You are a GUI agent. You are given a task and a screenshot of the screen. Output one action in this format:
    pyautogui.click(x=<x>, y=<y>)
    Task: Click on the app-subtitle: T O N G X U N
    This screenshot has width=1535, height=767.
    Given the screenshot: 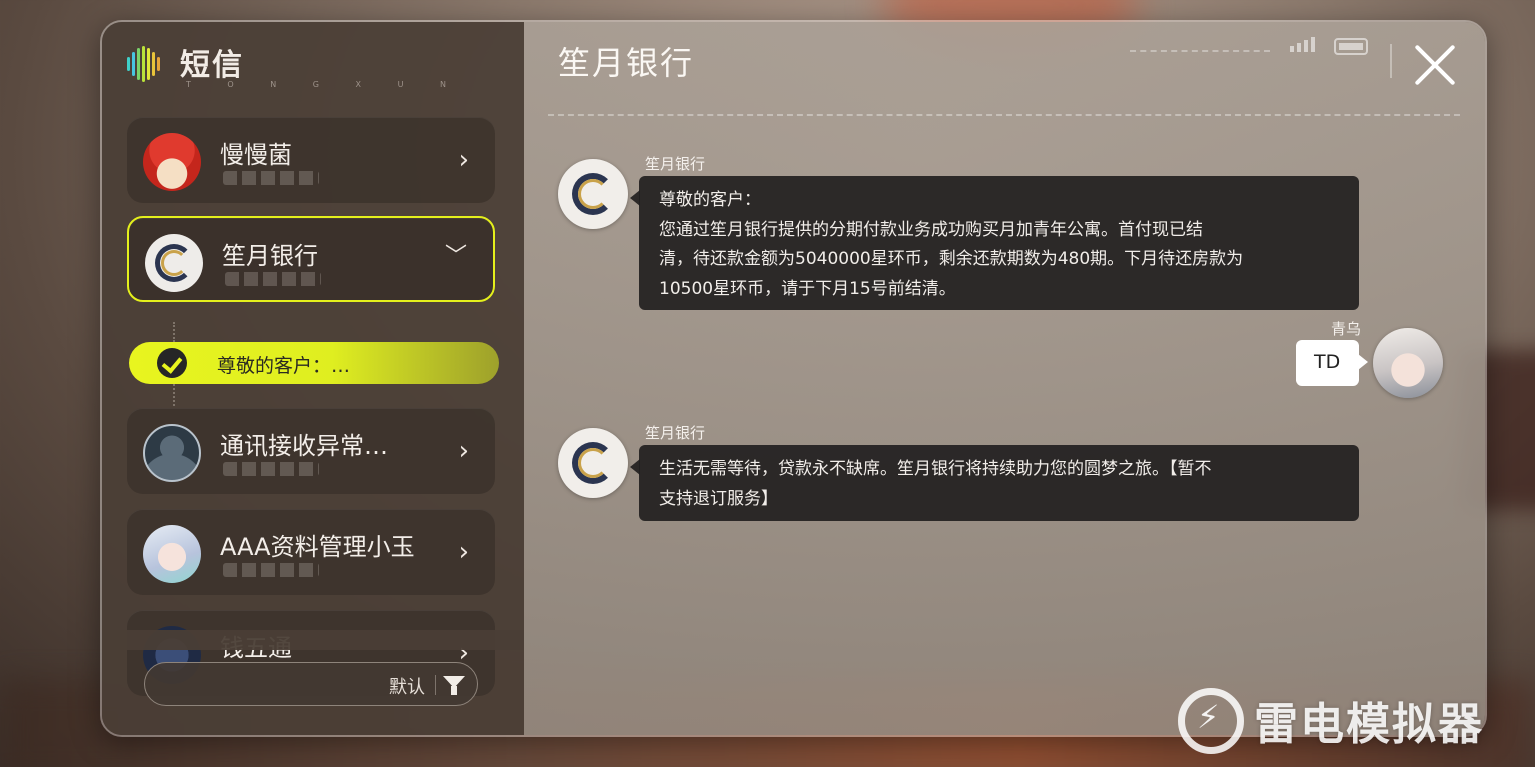 What is the action you would take?
    pyautogui.click(x=324, y=84)
    